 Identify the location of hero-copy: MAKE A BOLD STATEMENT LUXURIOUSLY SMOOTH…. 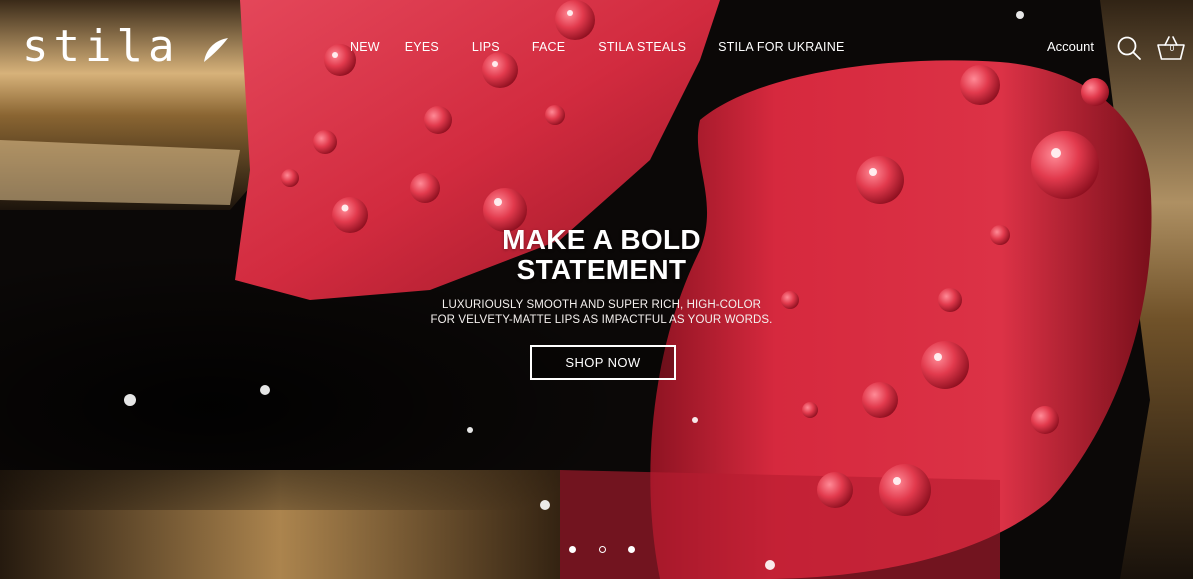
(601, 276).